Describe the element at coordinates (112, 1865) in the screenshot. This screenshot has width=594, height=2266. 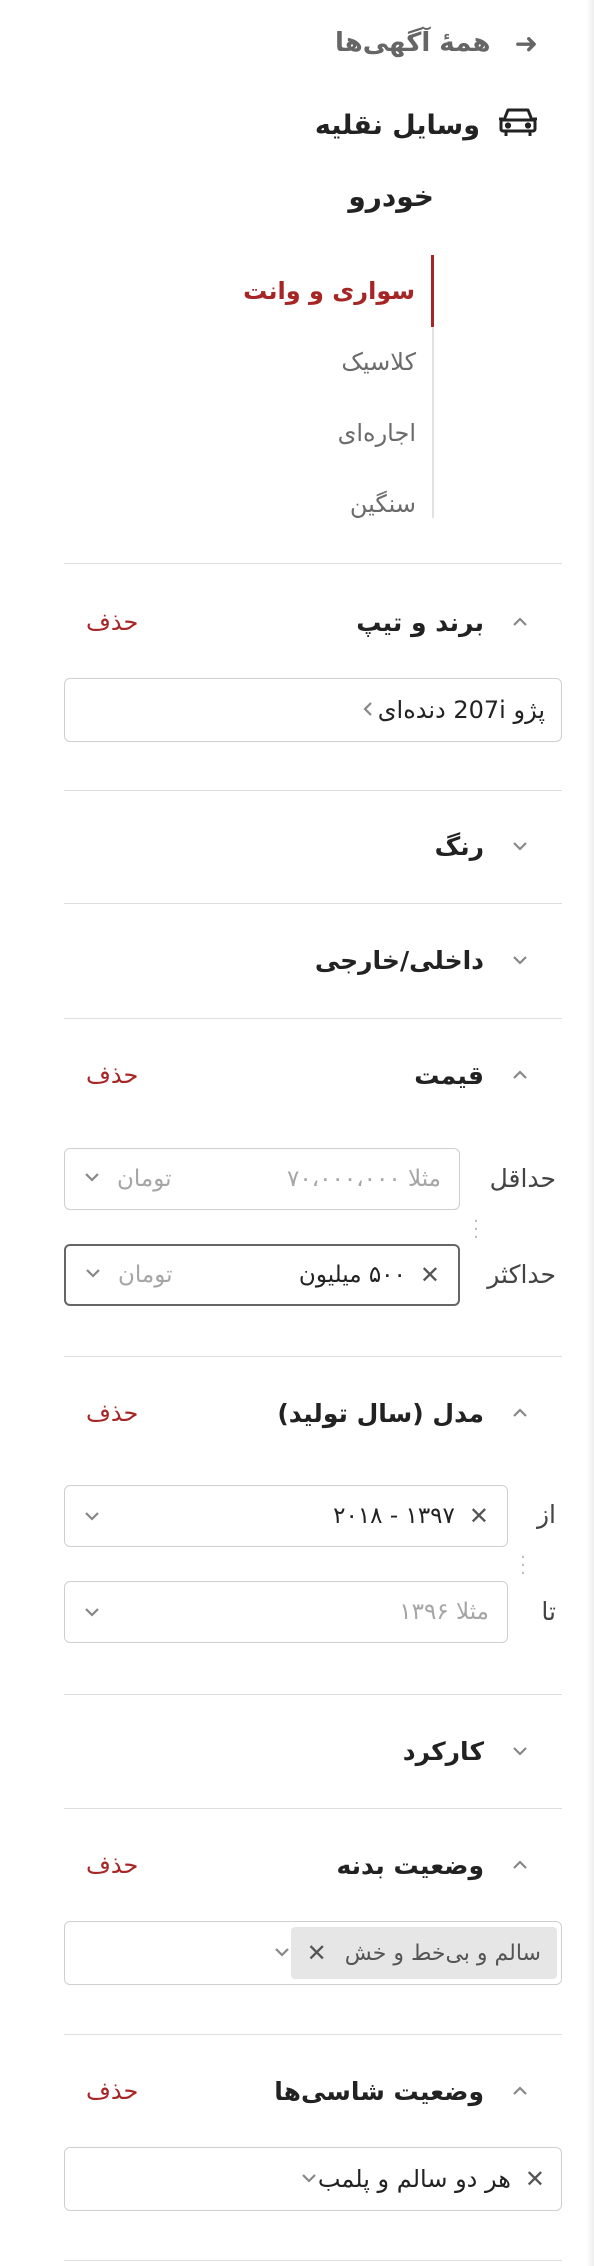
I see `body-status-delete-button: حذف` at that location.